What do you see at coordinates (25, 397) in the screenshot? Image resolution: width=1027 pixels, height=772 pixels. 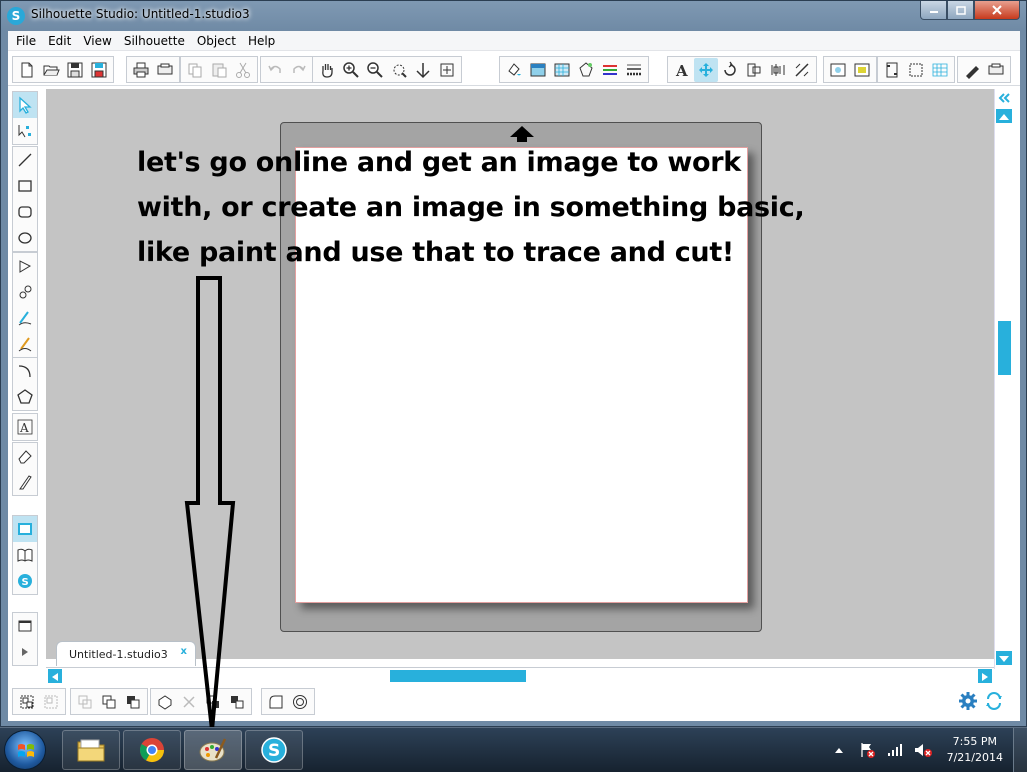 I see `regular-polygon-tool` at bounding box center [25, 397].